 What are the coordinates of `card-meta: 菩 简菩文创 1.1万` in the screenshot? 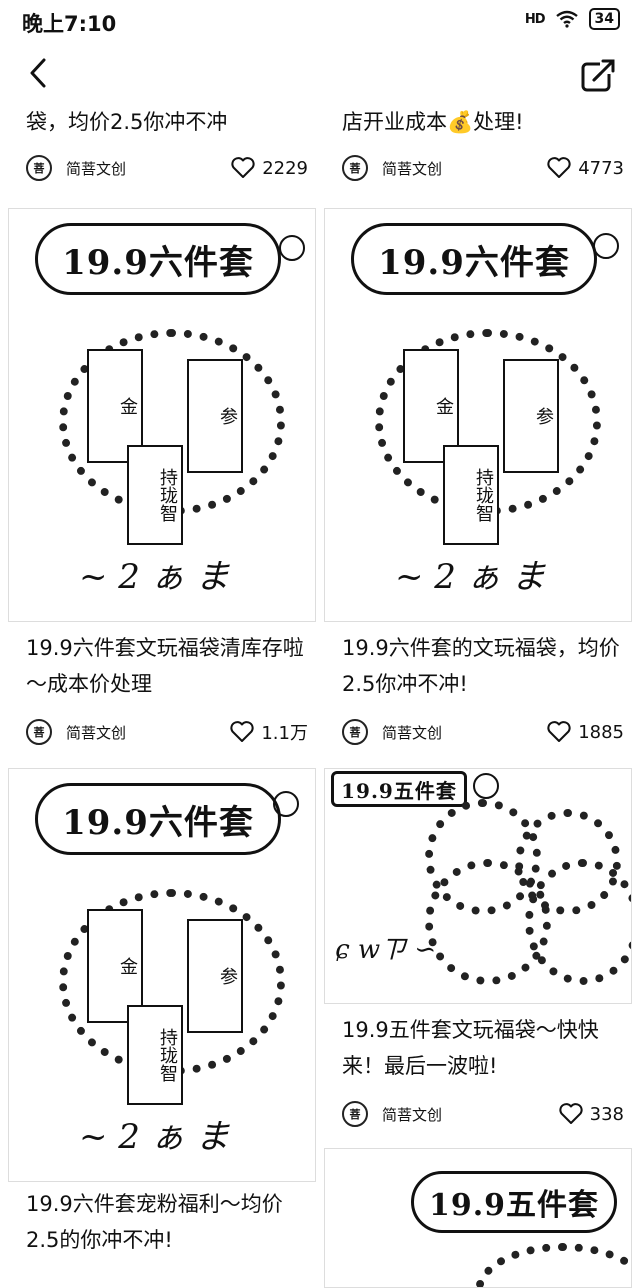 It's located at (167, 732).